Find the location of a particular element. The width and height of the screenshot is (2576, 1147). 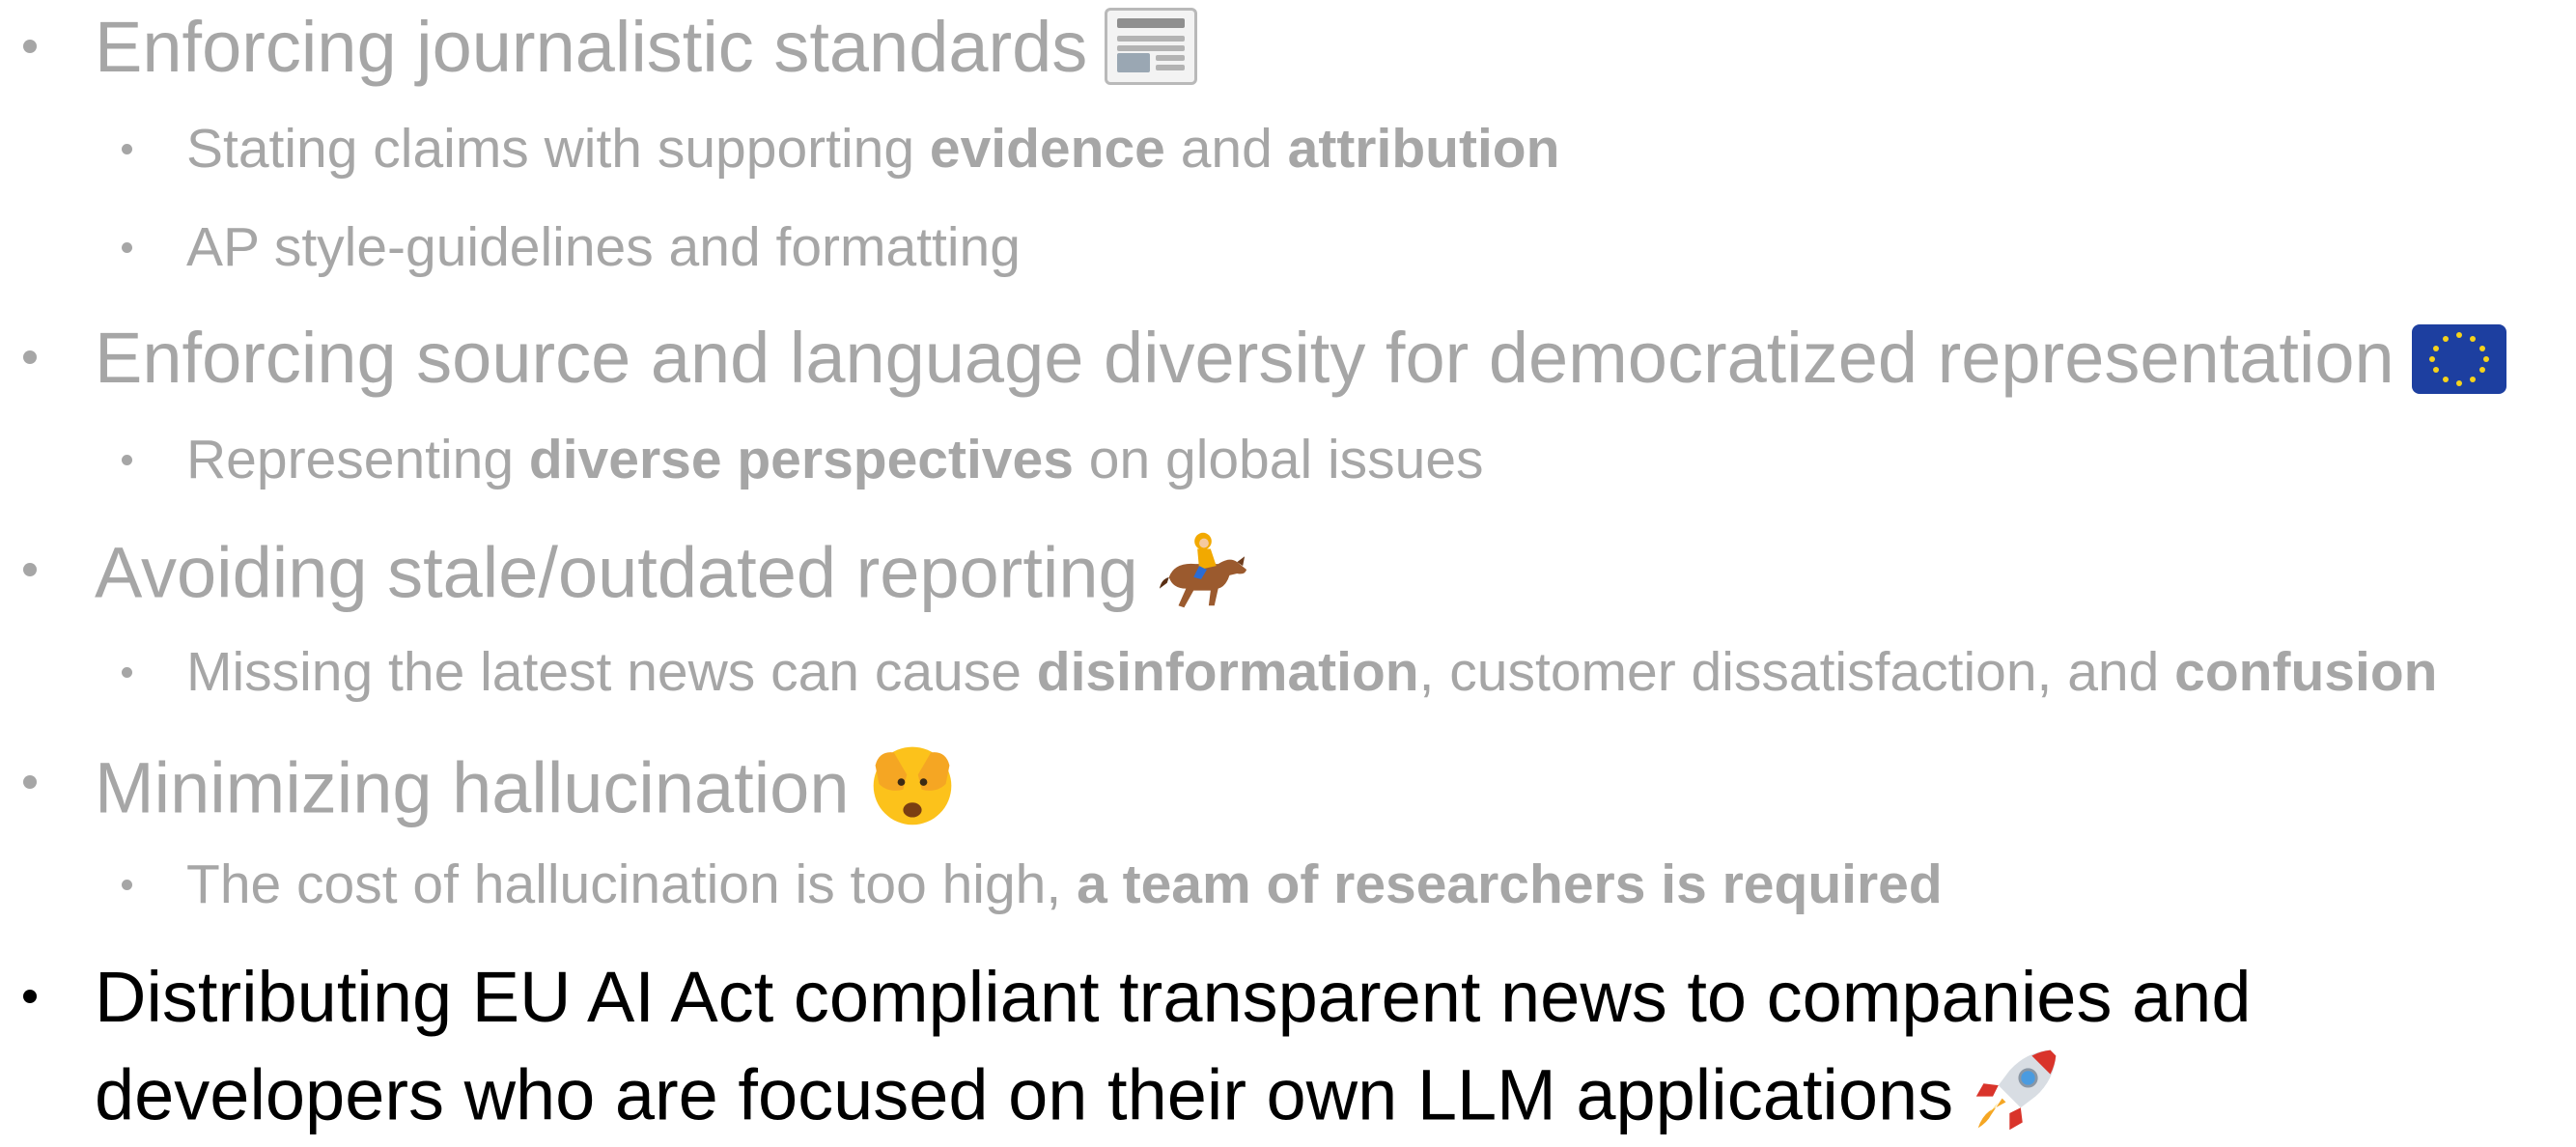

bold-confusion: confusion is located at coordinates (2306, 672).